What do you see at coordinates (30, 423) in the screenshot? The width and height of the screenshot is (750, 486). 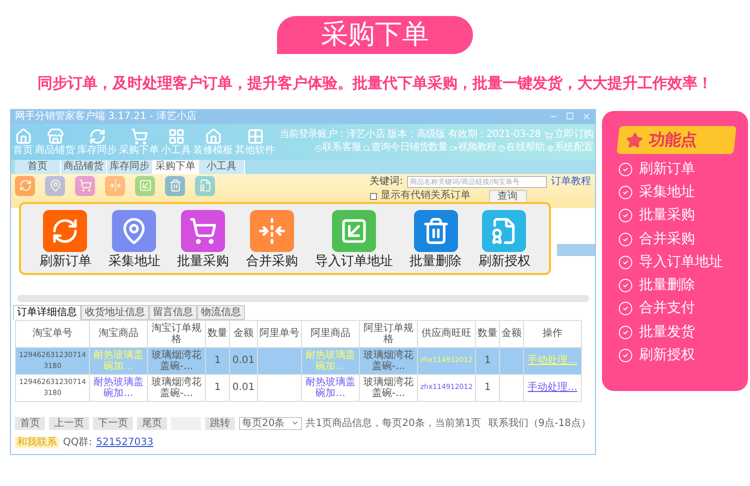 I see `pager-button: 首页` at bounding box center [30, 423].